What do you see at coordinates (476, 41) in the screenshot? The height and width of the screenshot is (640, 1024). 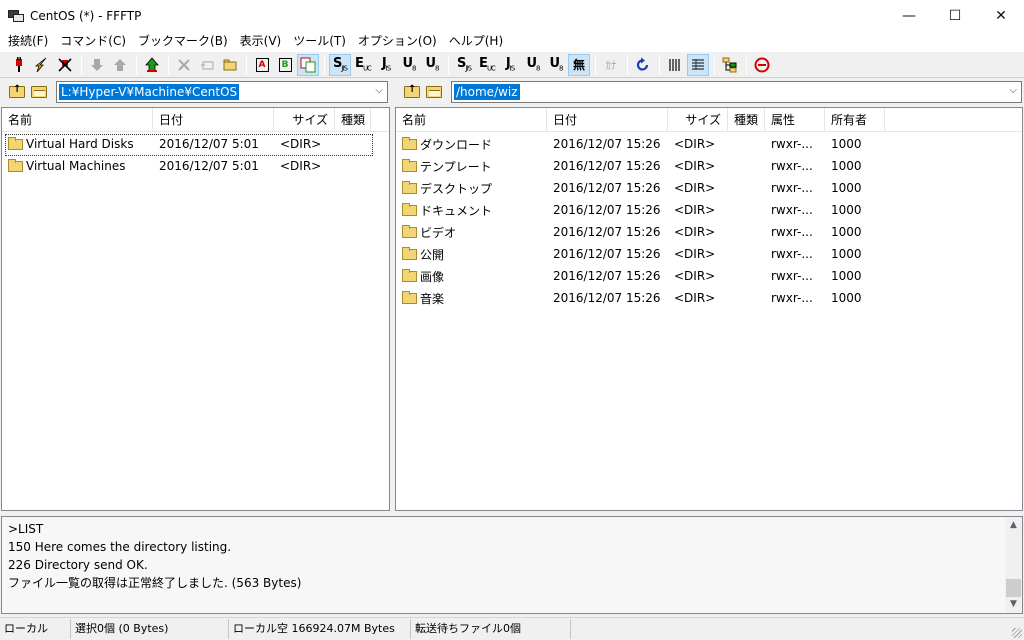 I see `menu-help: ヘルプ(H)` at bounding box center [476, 41].